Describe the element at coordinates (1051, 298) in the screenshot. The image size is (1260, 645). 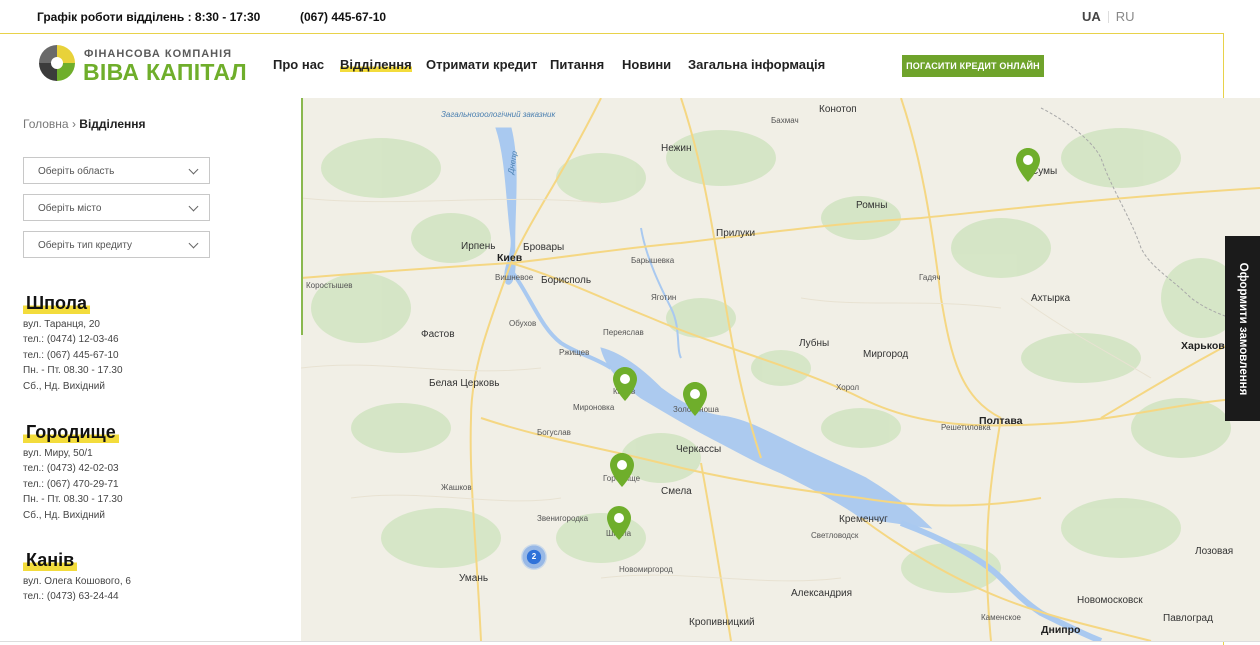
I see `map-label-city: Ахтырка` at that location.